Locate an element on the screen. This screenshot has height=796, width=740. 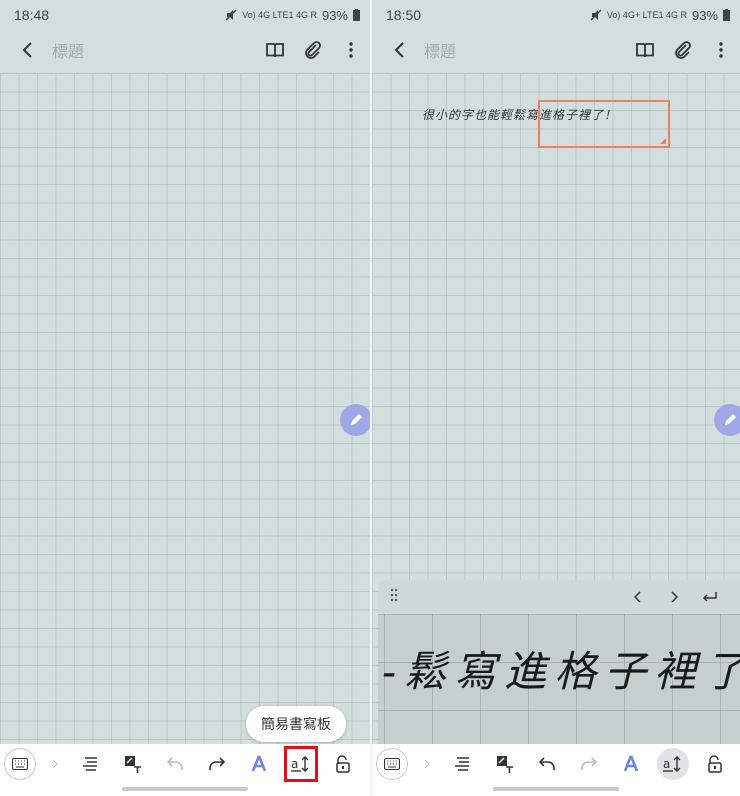
chevron-left-icon is located at coordinates (637, 597).